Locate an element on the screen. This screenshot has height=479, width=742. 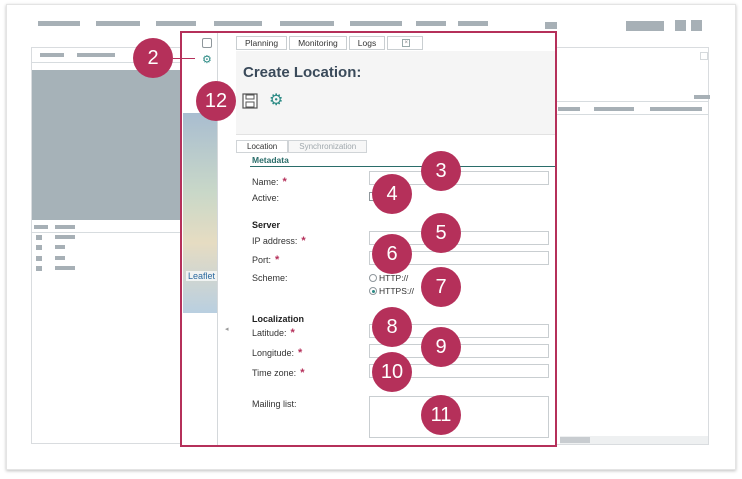
latitude-label: Latitude: * is located at coordinates (273, 333).